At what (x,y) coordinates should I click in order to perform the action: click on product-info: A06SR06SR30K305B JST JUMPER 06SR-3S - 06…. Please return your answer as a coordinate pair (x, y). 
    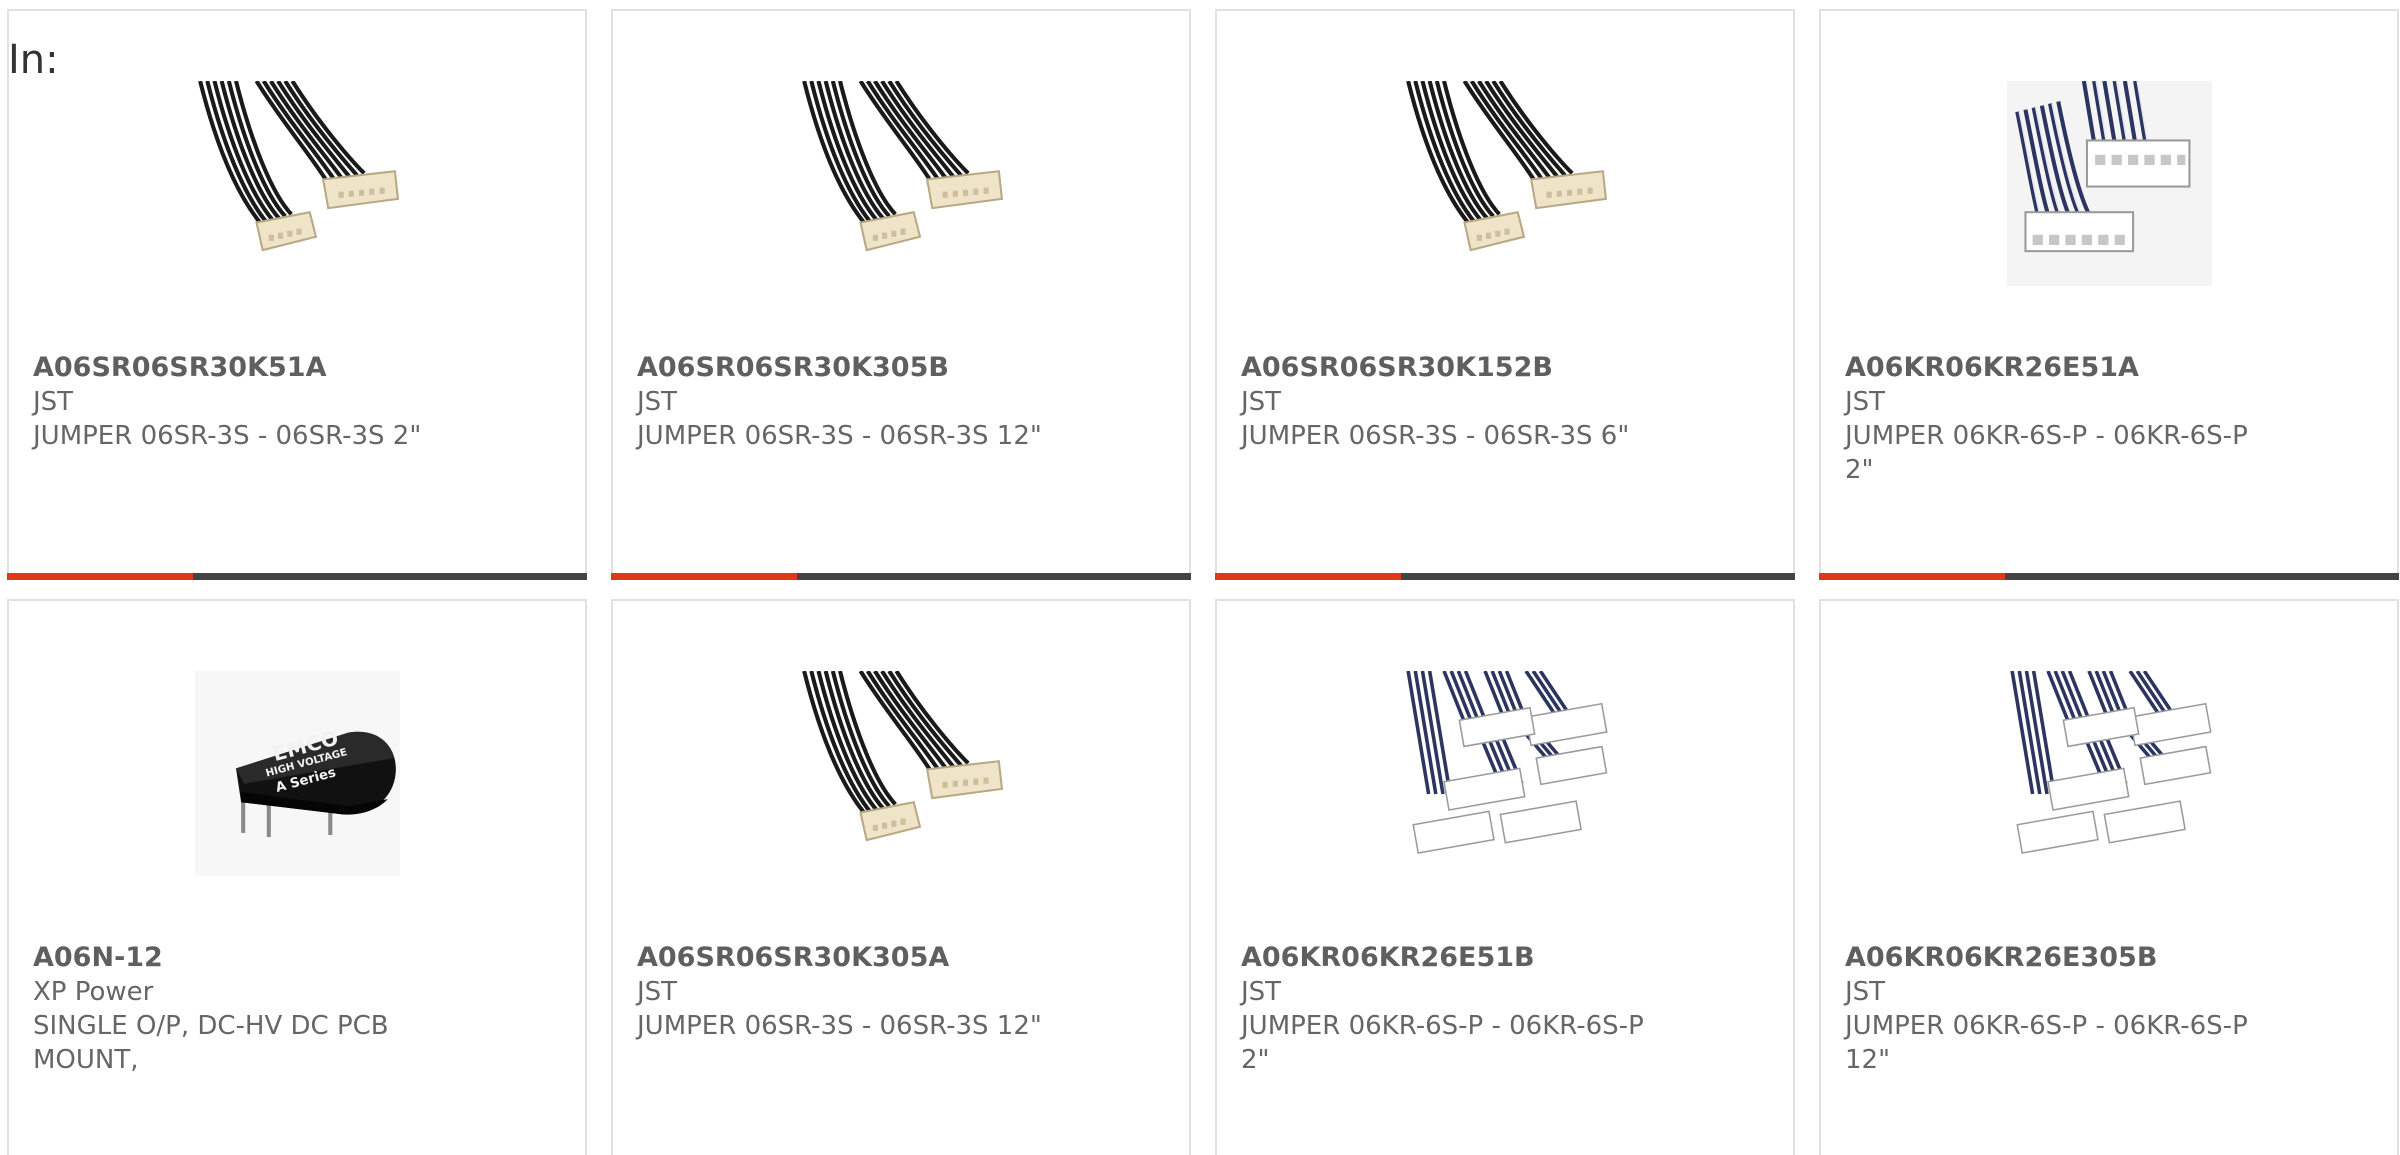
    Looking at the image, I should click on (901, 402).